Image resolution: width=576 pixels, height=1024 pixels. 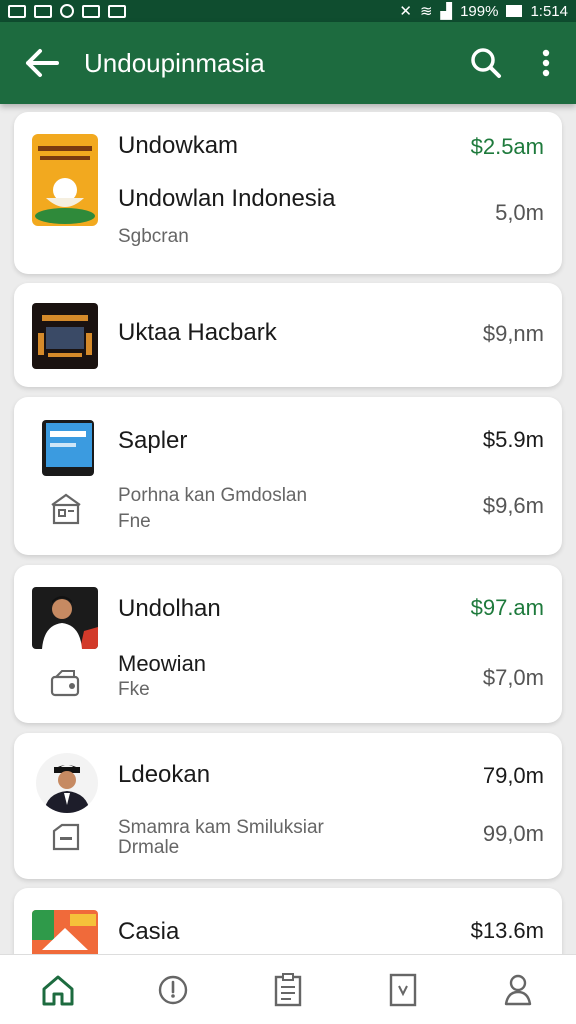 I want to click on item-secondary-price: $7,0m, so click(x=513, y=677).